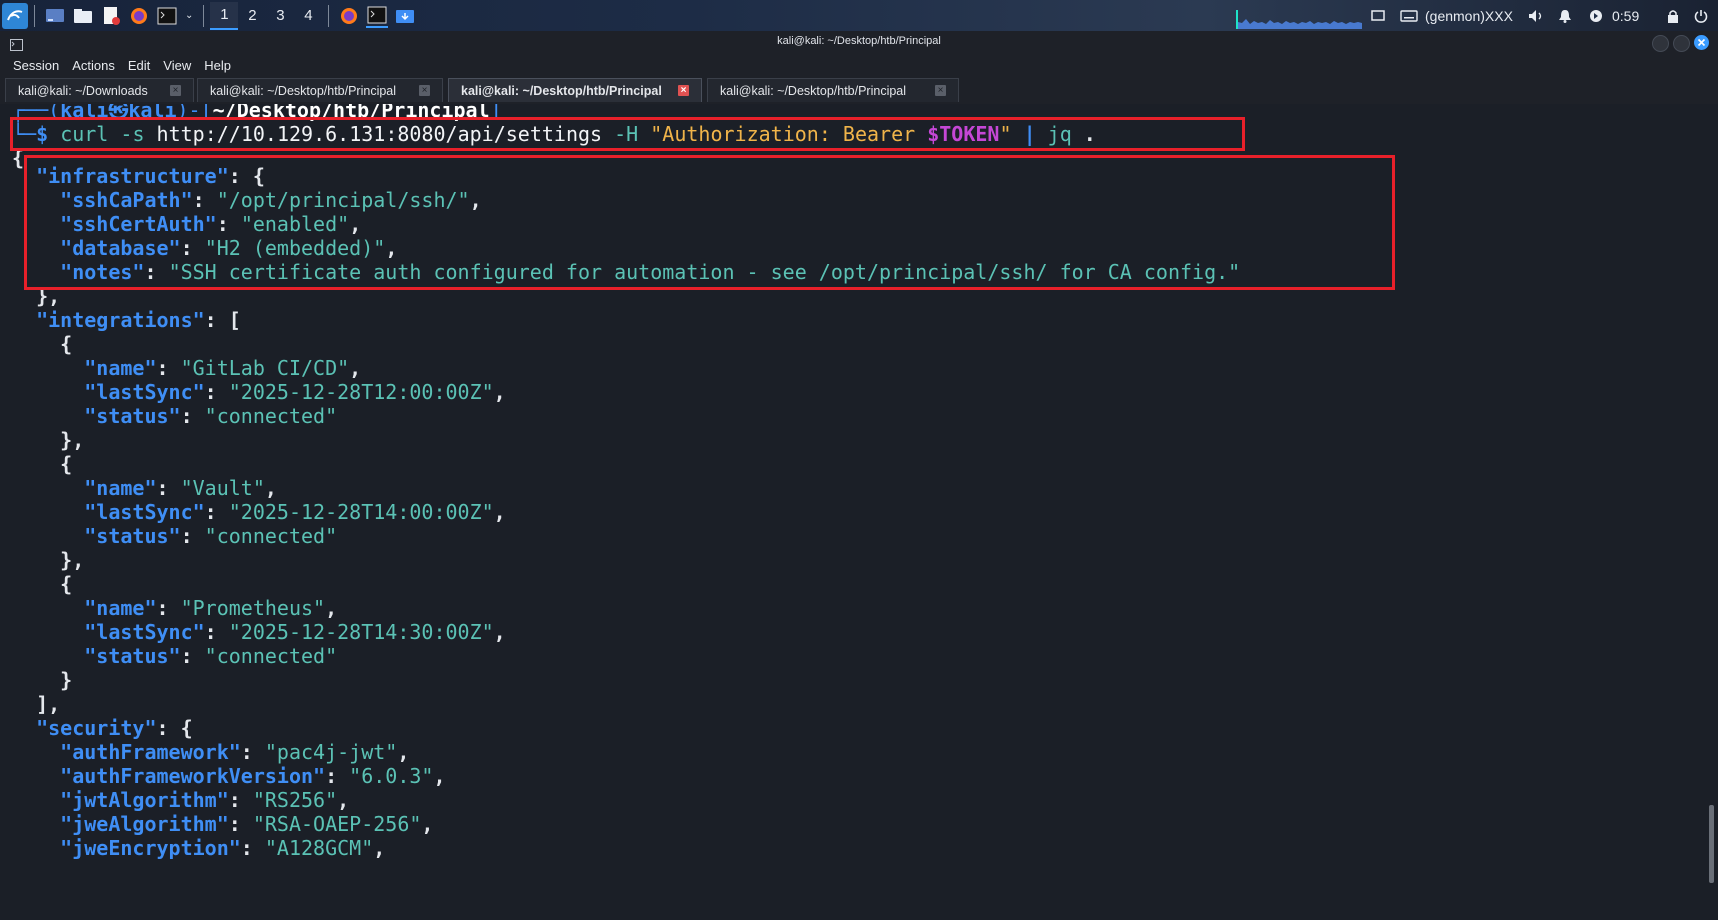  Describe the element at coordinates (295, 800) in the screenshot. I see `json-value: "RS256"` at that location.